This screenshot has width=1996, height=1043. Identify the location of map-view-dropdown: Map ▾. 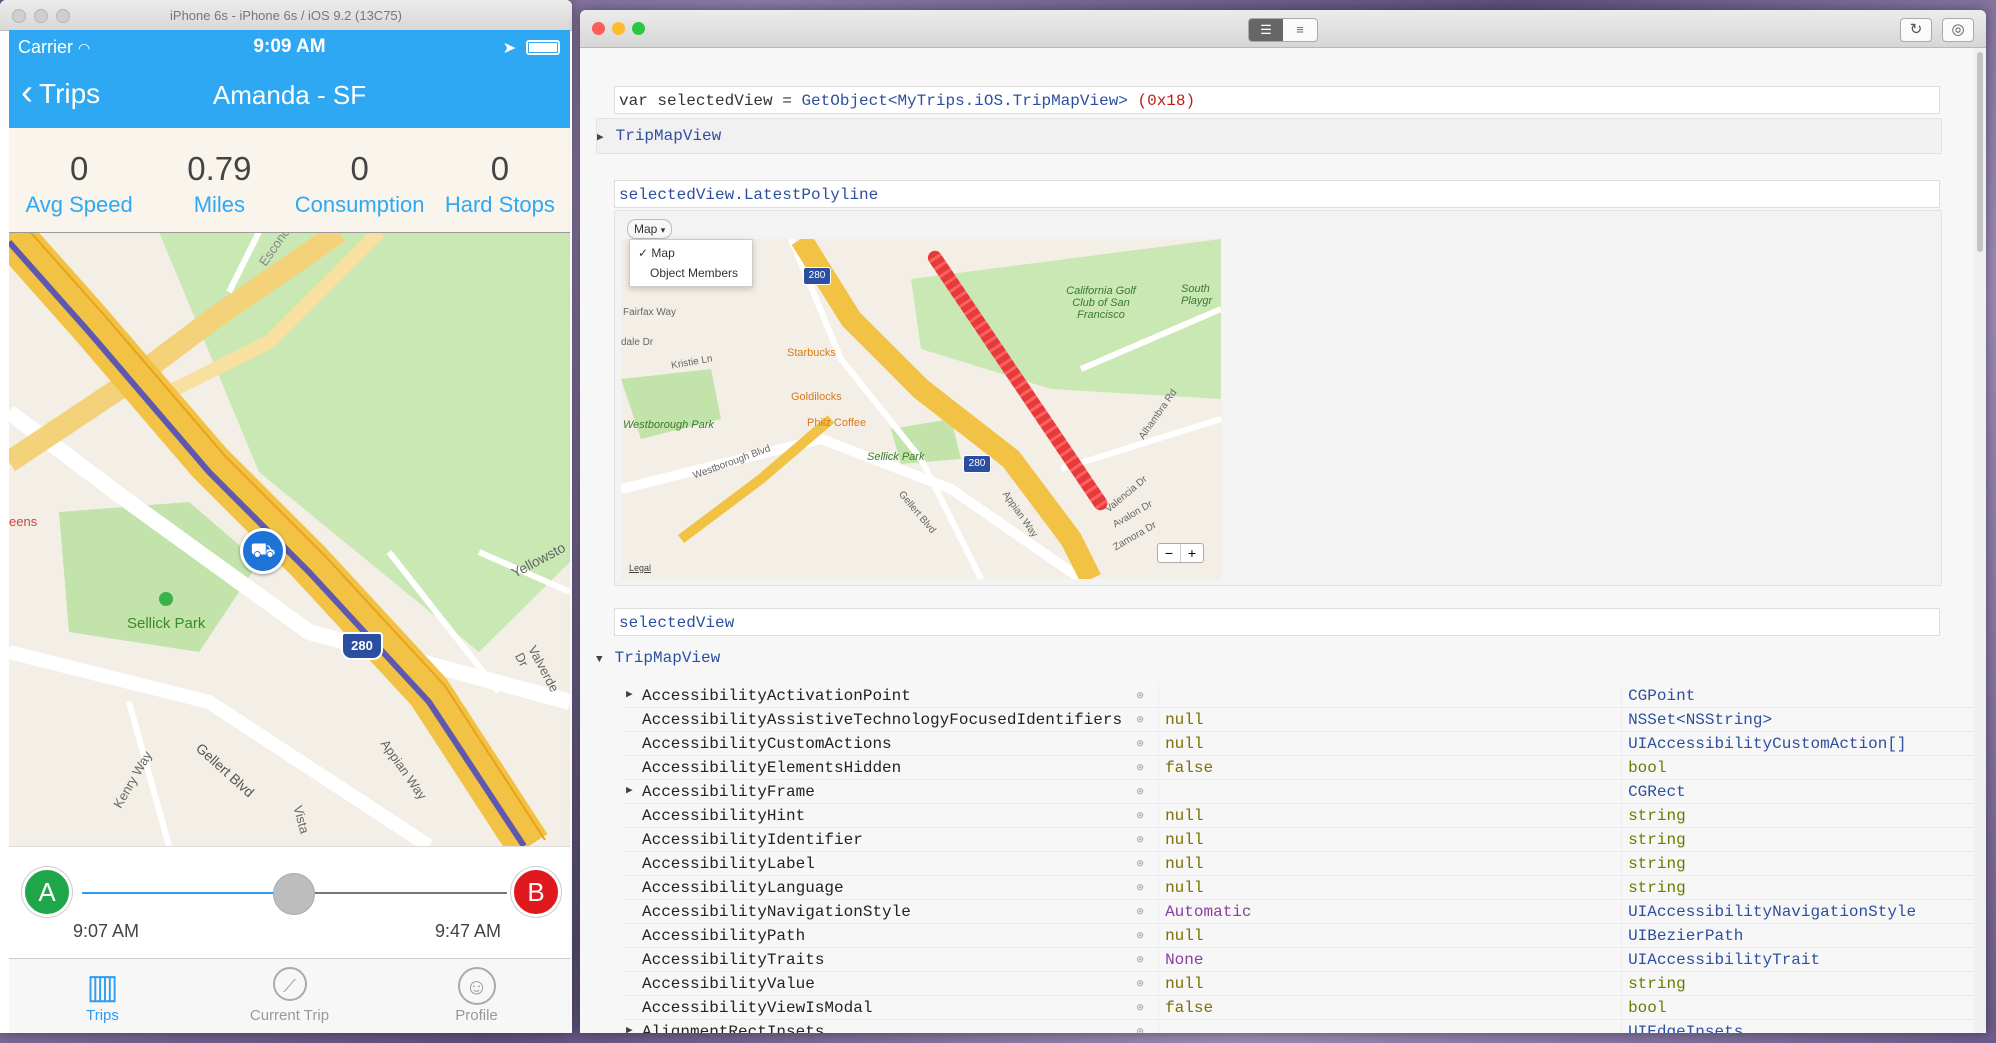
(650, 229).